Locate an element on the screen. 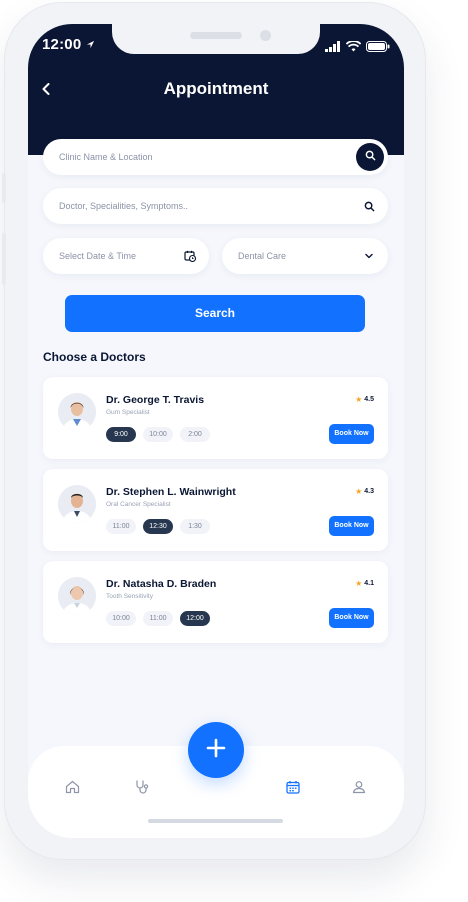 This screenshot has width=468, height=902. care-type-select: Dental Care is located at coordinates (305, 256).